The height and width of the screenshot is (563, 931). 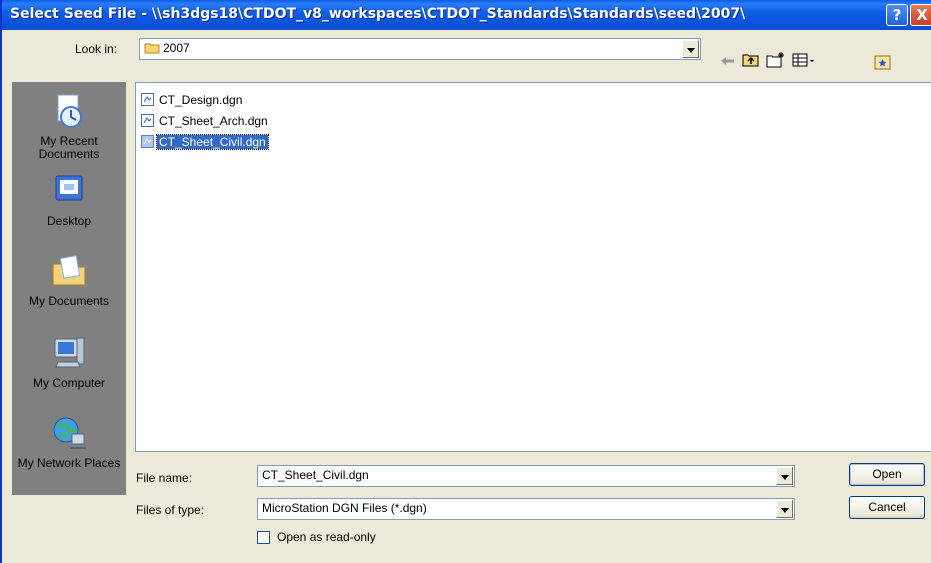 I want to click on lookin-dropdown: 2007, so click(x=420, y=49).